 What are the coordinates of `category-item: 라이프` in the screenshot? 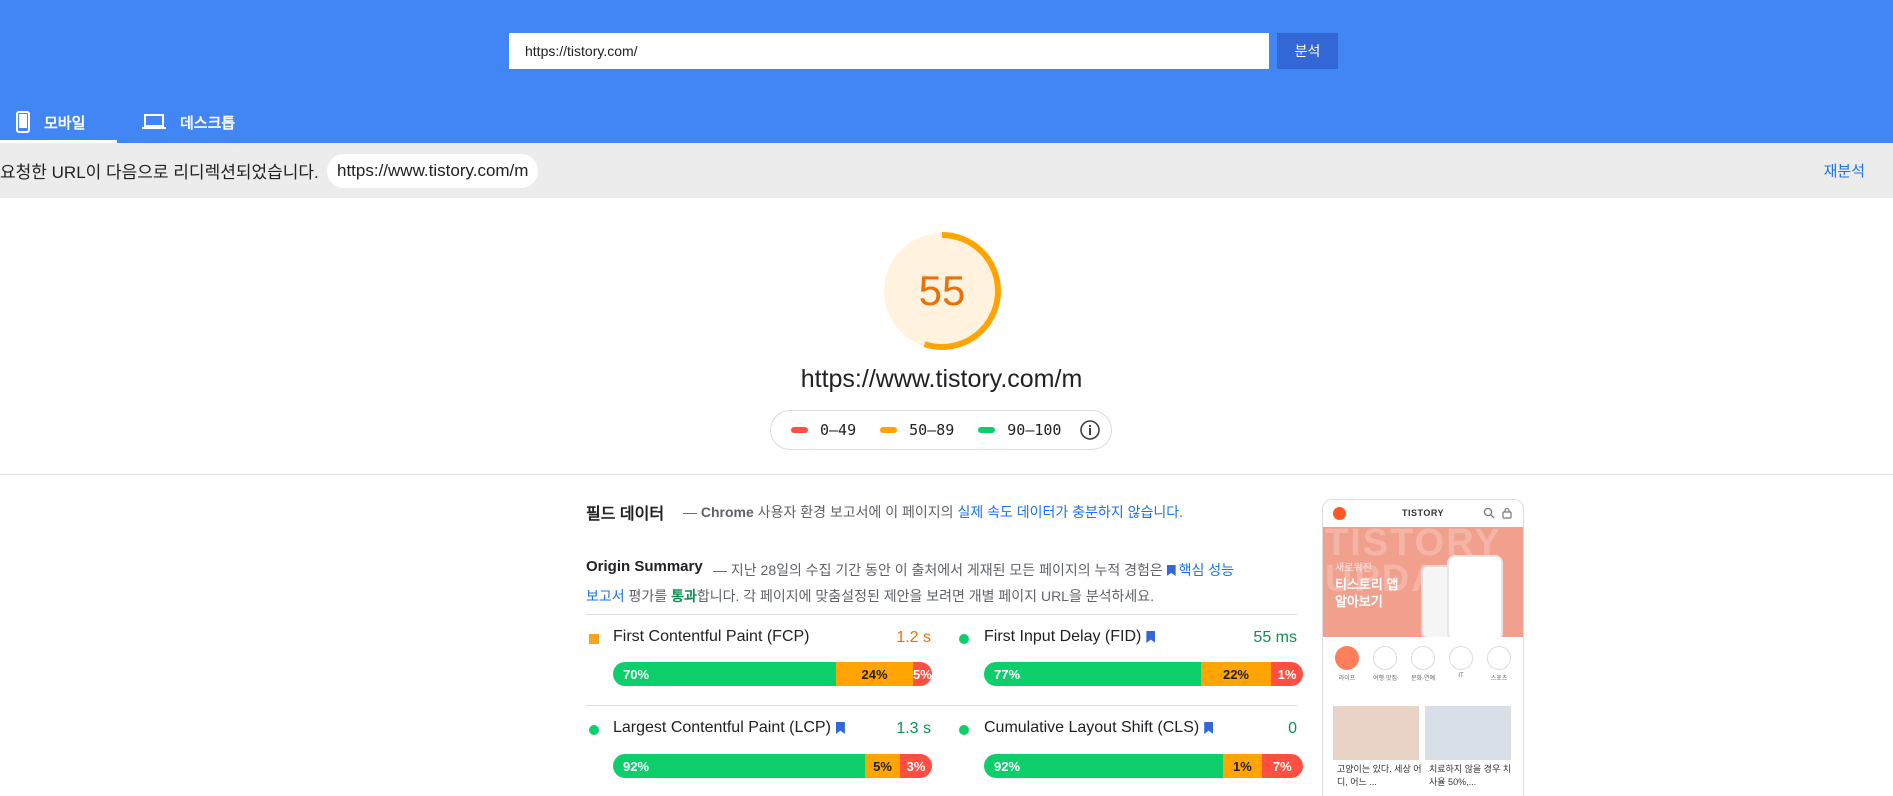 It's located at (1347, 664).